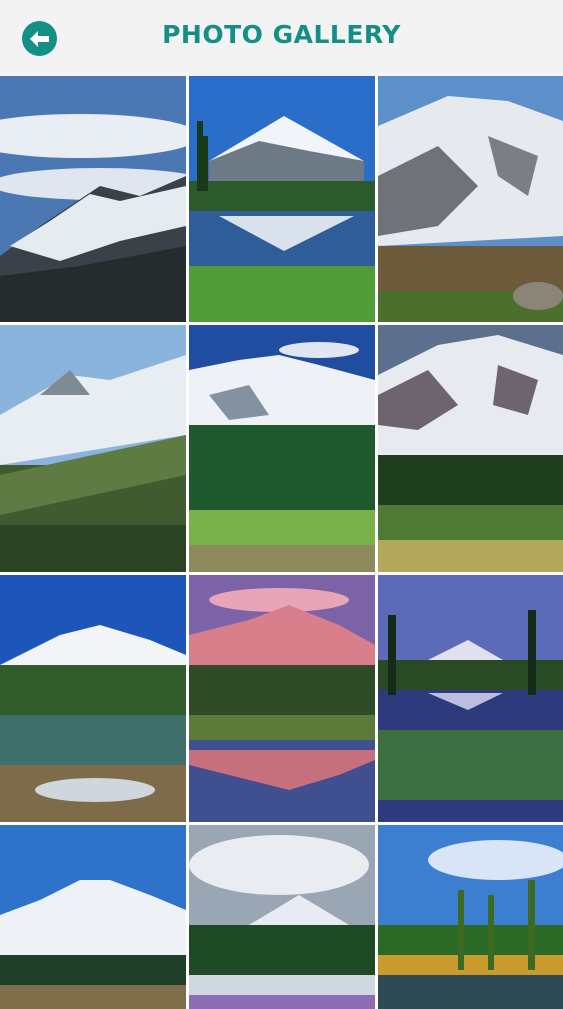 This screenshot has height=1009, width=563. I want to click on app-header: PHOTO GALLERY, so click(281, 38).